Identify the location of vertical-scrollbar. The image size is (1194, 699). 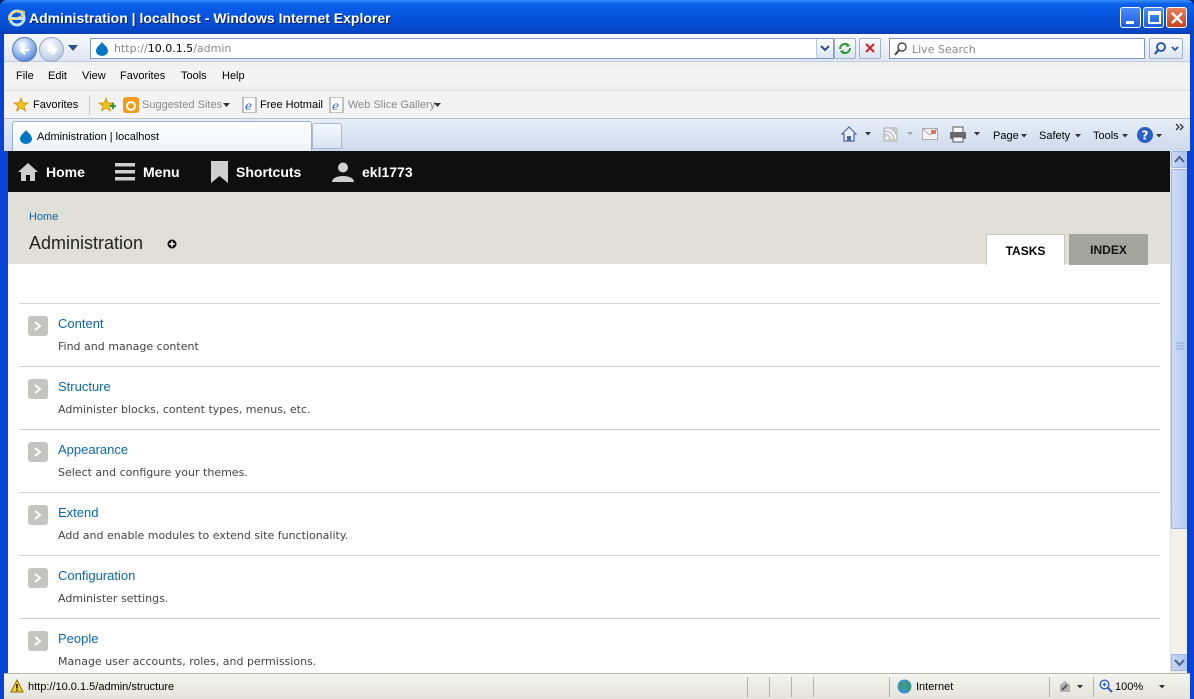
(1179, 412).